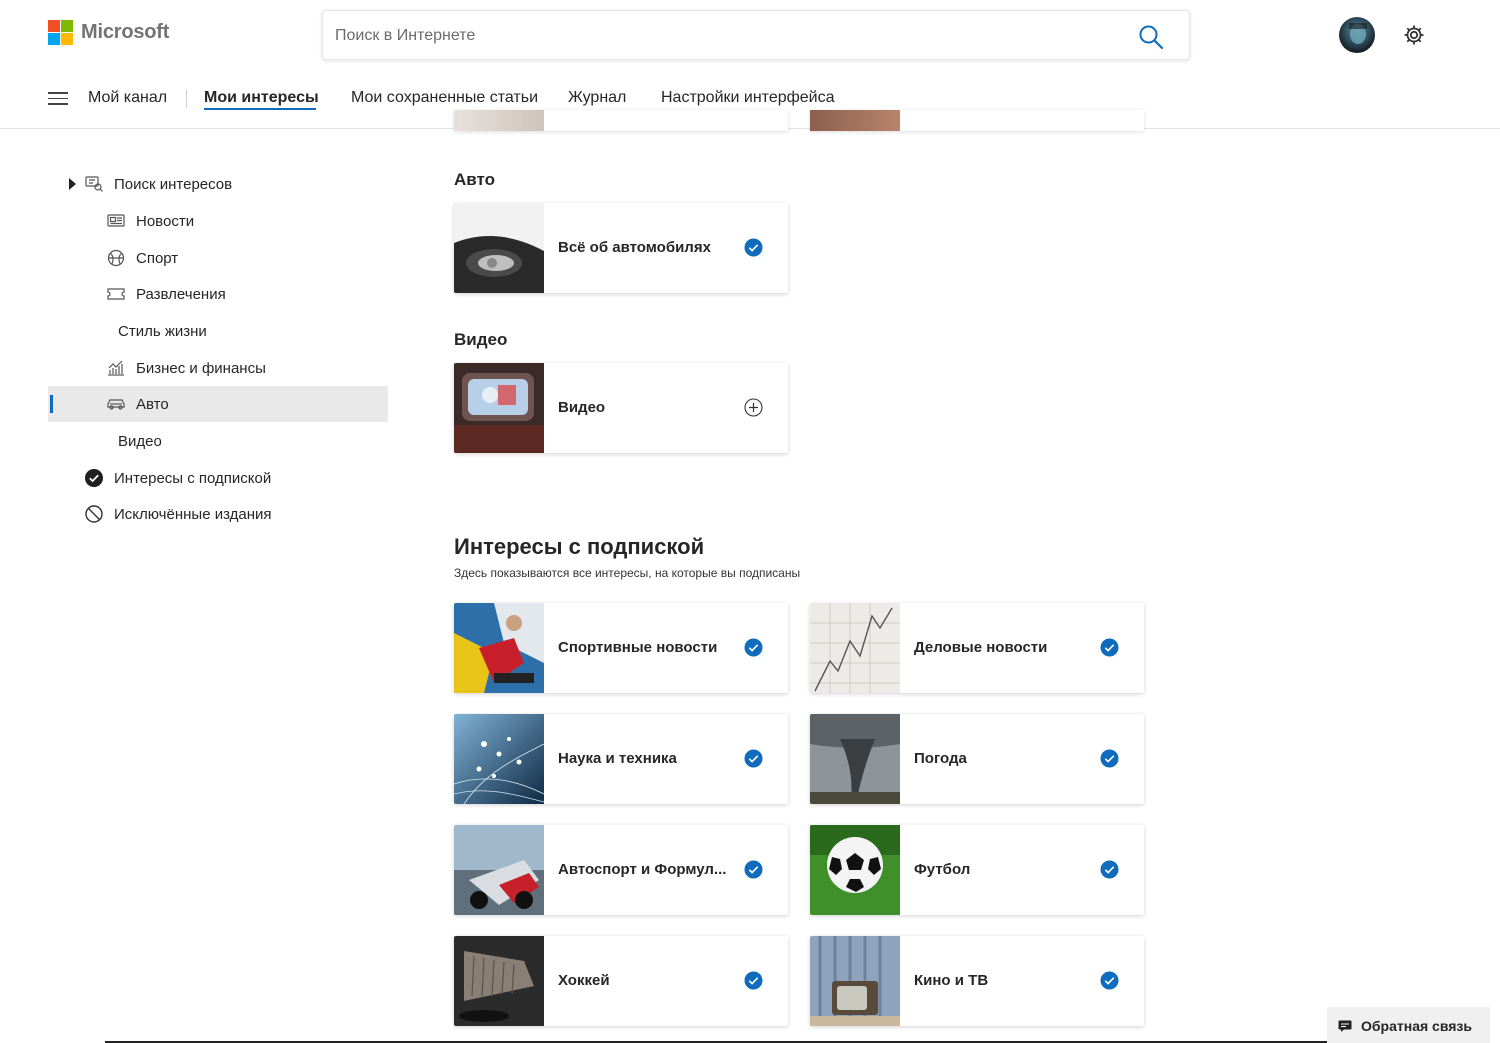  I want to click on follow-plus-icon, so click(753, 407).